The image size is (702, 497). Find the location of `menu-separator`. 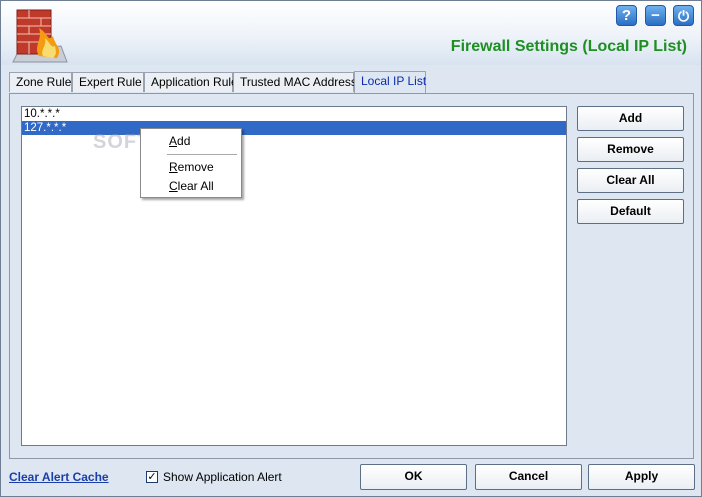

menu-separator is located at coordinates (202, 154).